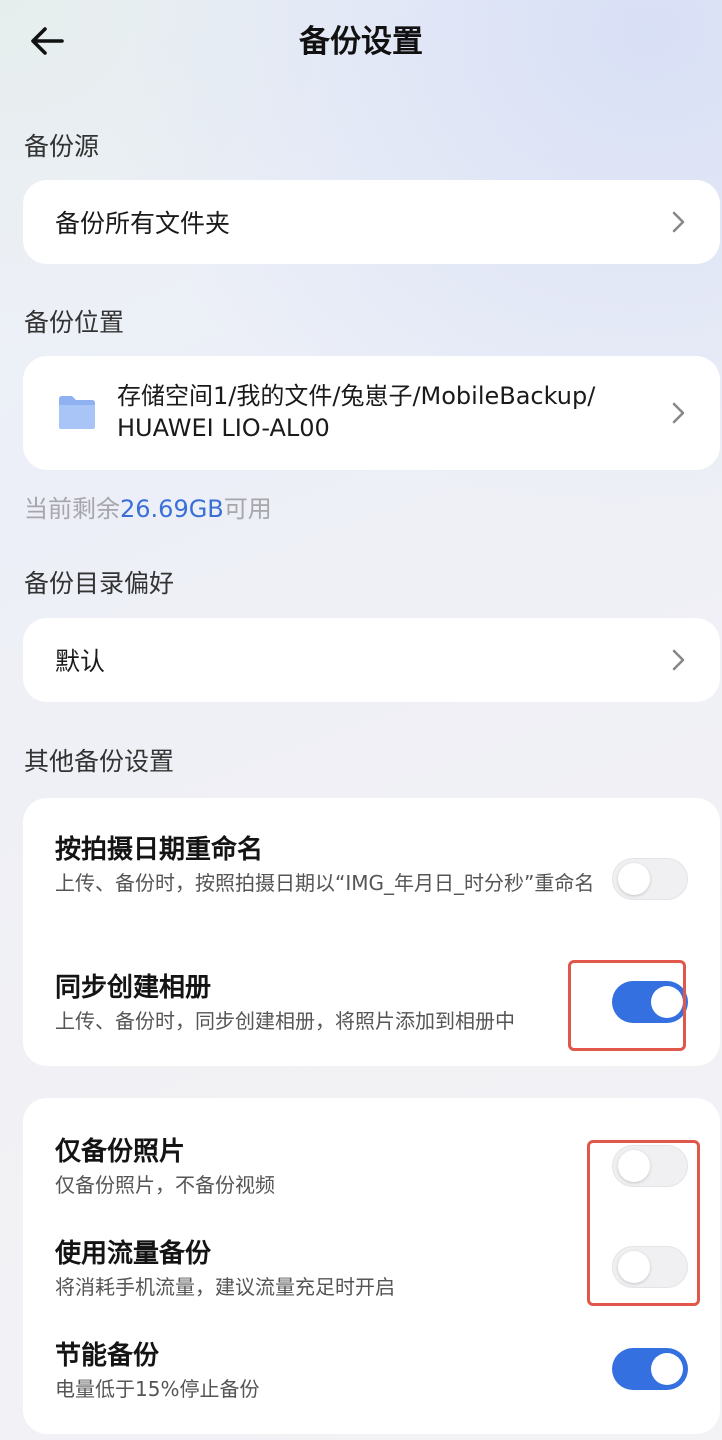 This screenshot has width=722, height=1440. I want to click on setting-desc: 上传、备份时，按照拍摄日期以“IMG_年月日_时分秒”重命名, so click(325, 883).